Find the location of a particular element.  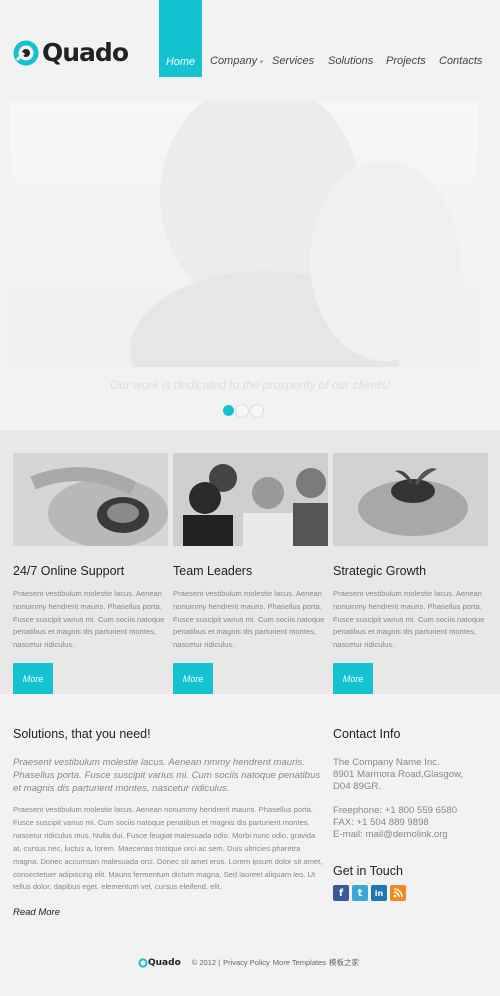

feature-image-mouse is located at coordinates (90, 499).